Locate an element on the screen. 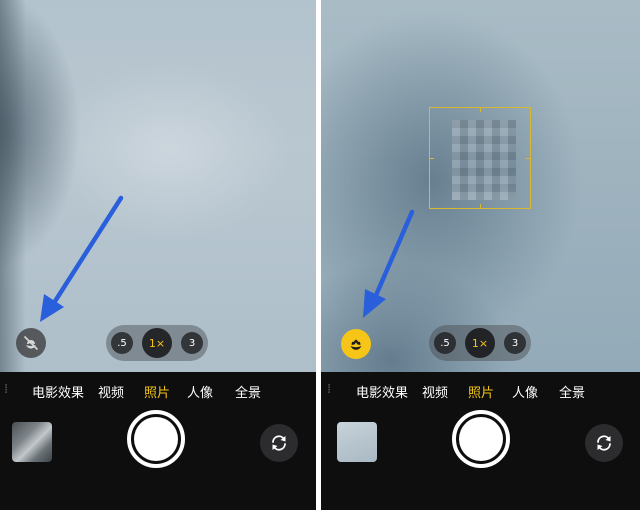 The image size is (640, 510). macro-on-icon is located at coordinates (356, 344).